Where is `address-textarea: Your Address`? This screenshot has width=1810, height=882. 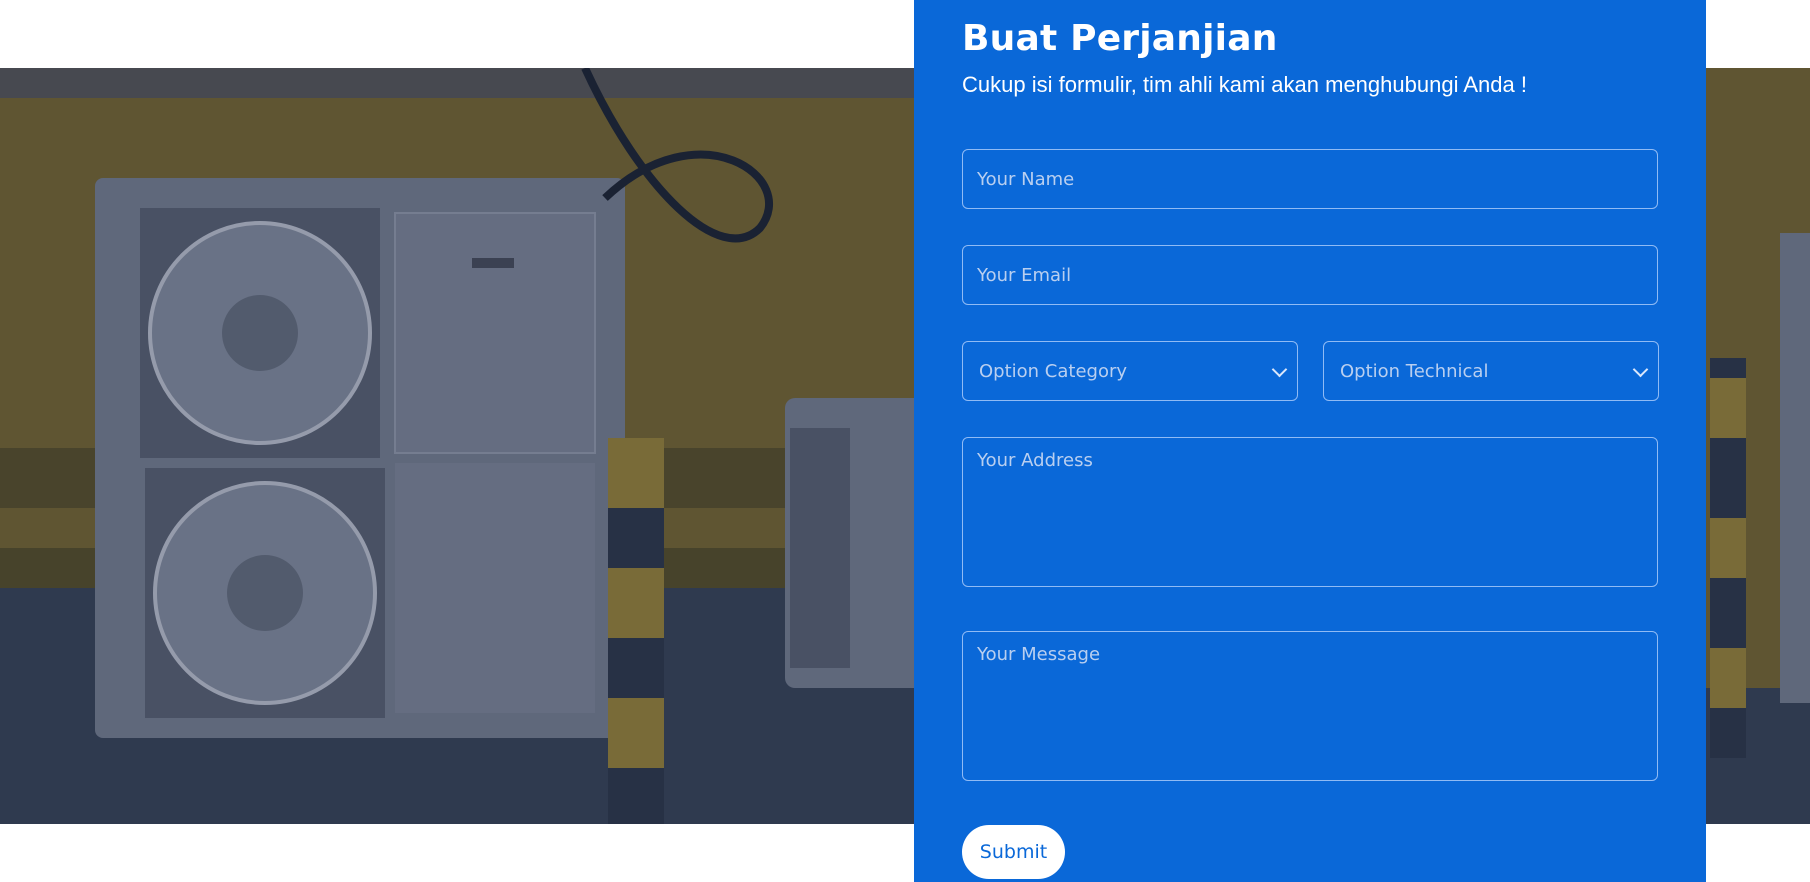
address-textarea: Your Address is located at coordinates (1310, 512).